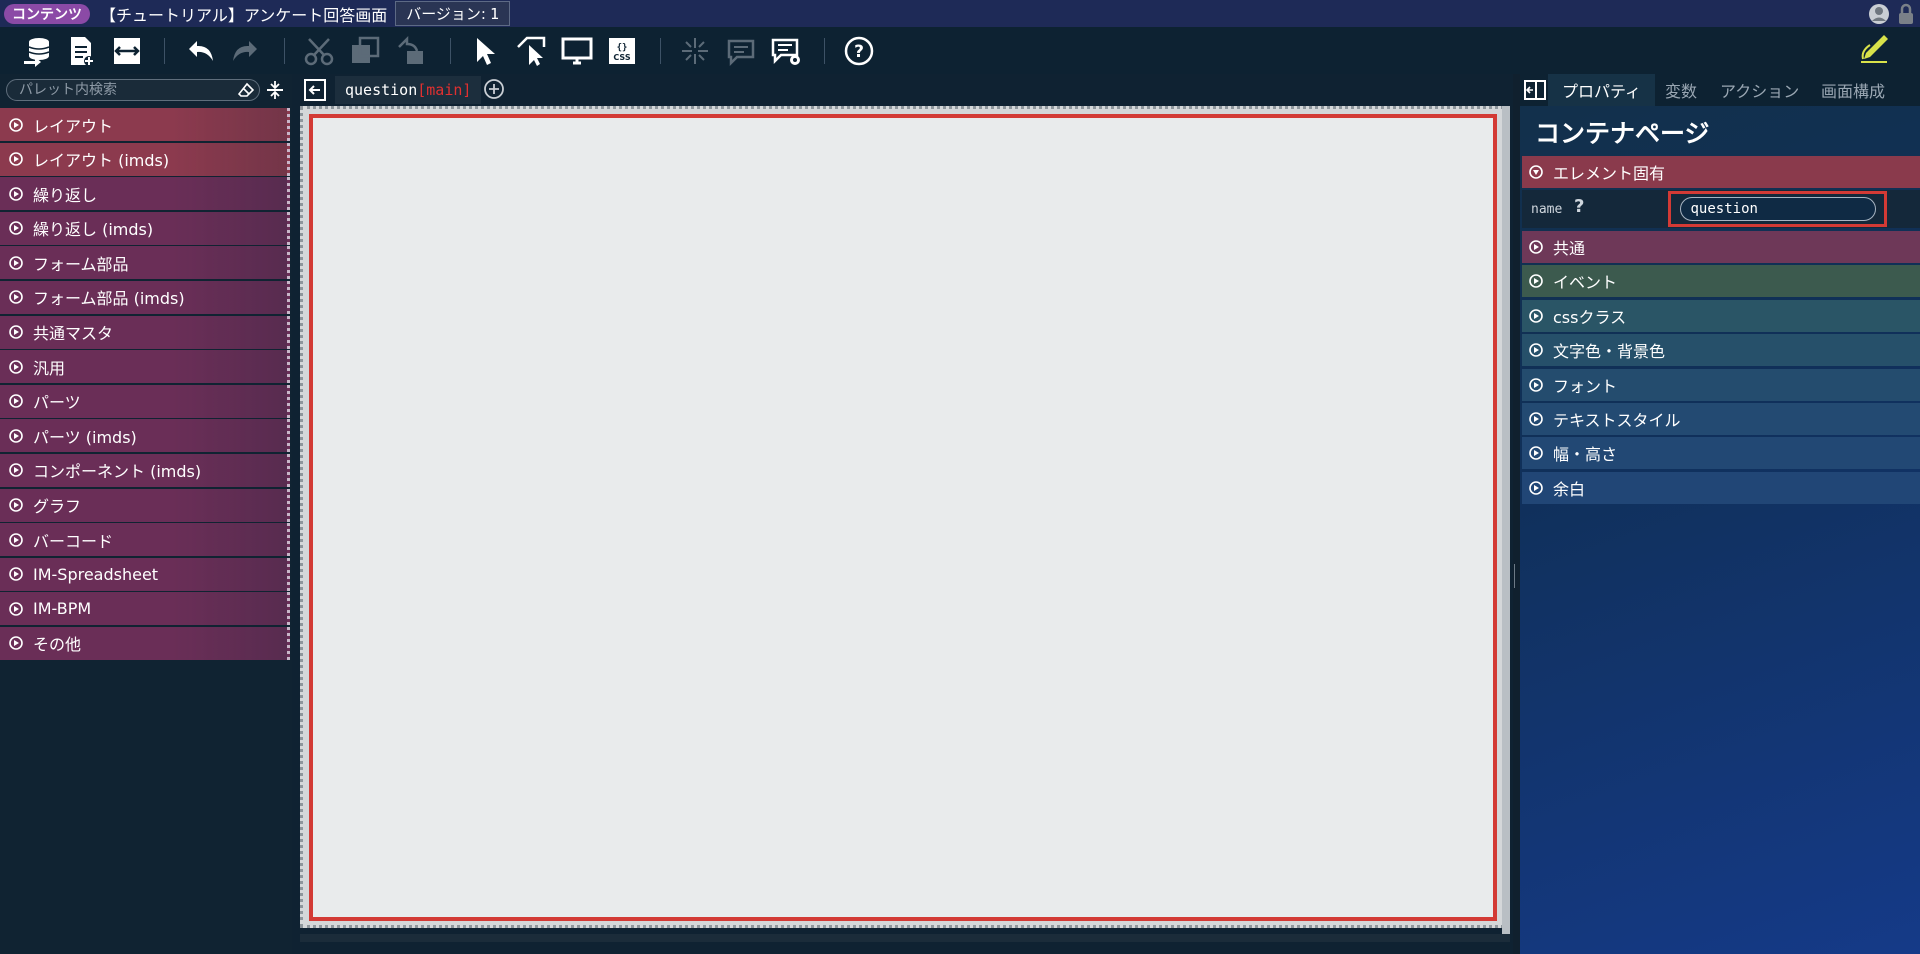 This screenshot has height=954, width=1920. What do you see at coordinates (1721, 384) in the screenshot?
I see `property-section: フォント` at bounding box center [1721, 384].